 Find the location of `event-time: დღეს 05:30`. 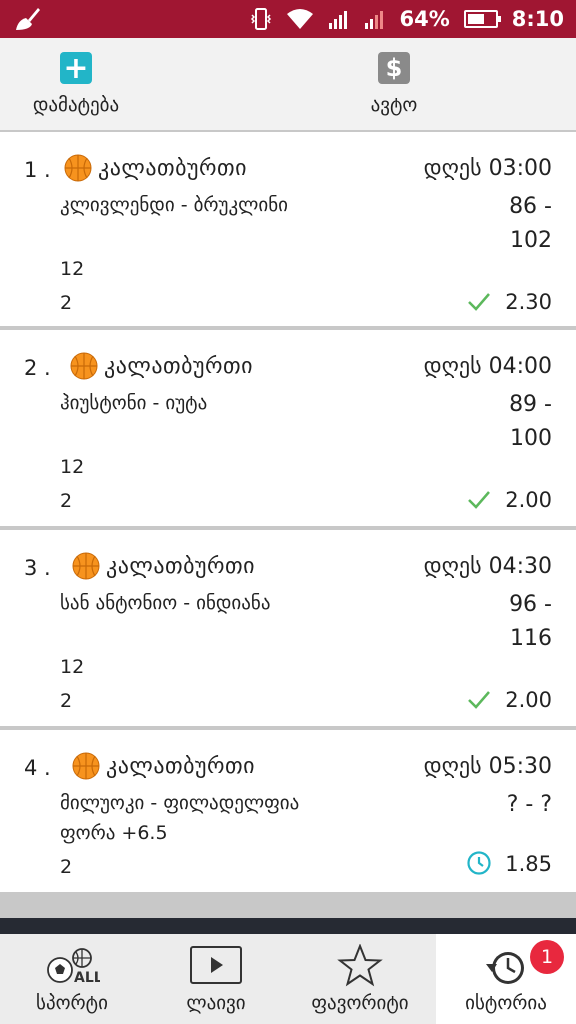

event-time: დღეს 05:30 is located at coordinates (487, 766).